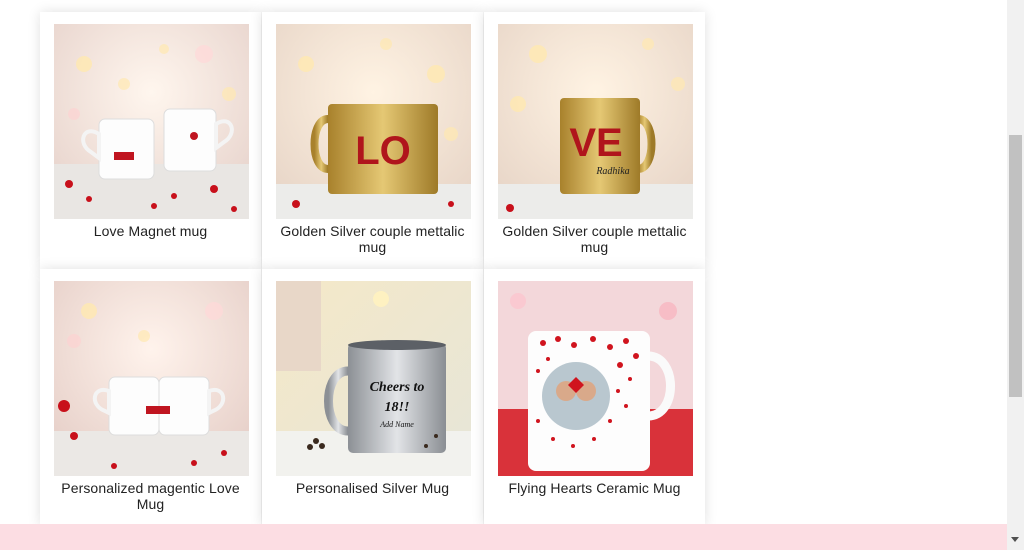 The height and width of the screenshot is (550, 1024). Describe the element at coordinates (373, 378) in the screenshot. I see `silver-mug-image: Cheers to 18!! Add Name` at that location.